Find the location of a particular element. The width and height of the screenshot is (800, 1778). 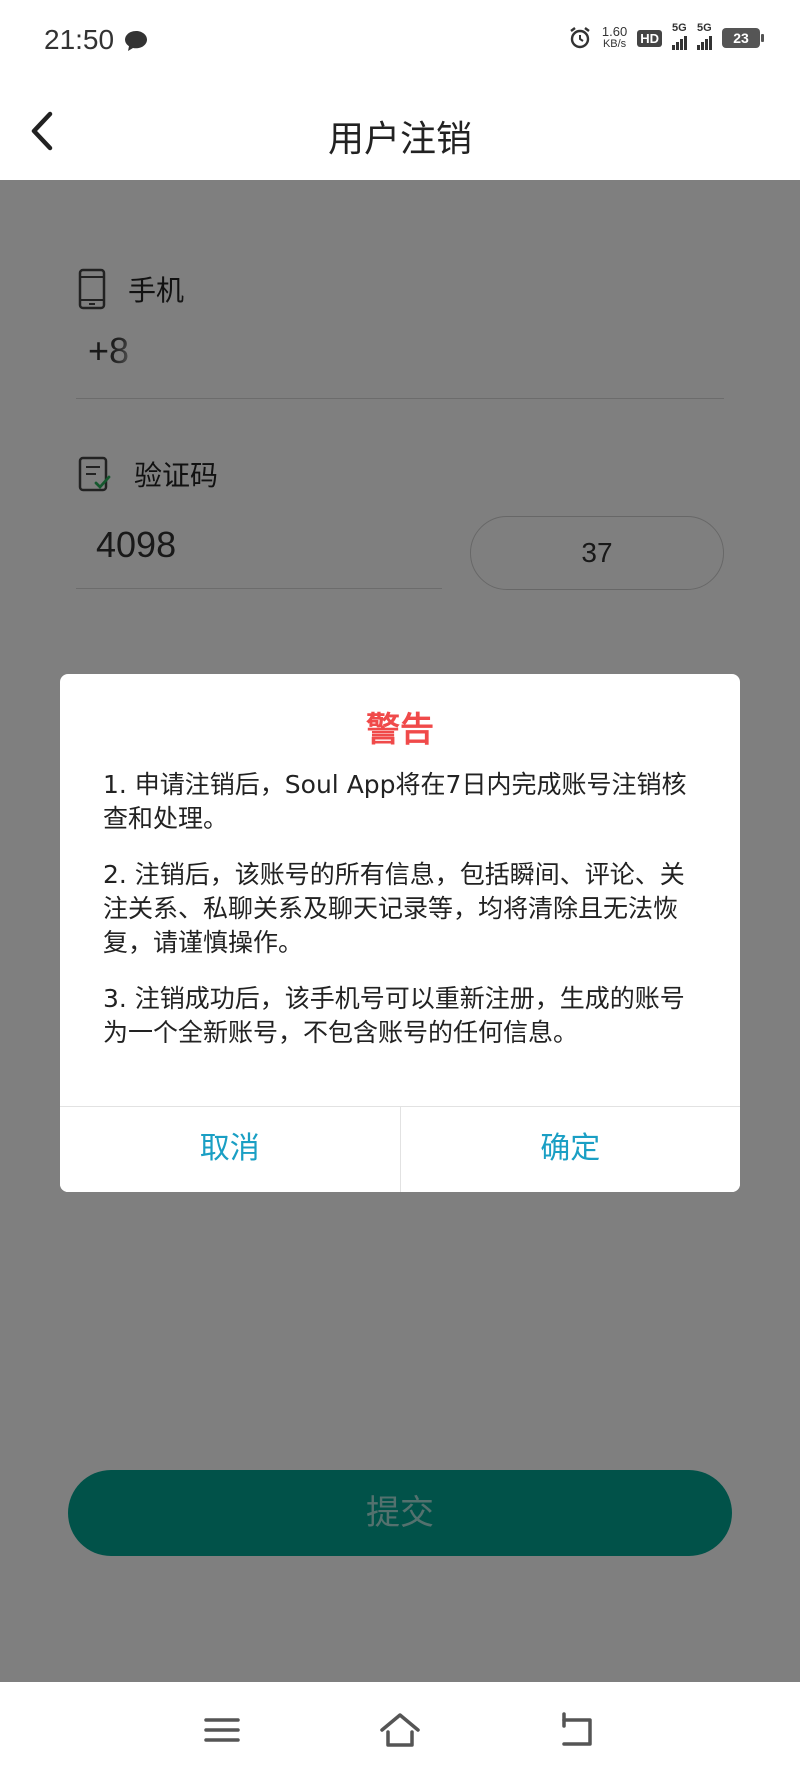

header: 用户注销 is located at coordinates (400, 132).